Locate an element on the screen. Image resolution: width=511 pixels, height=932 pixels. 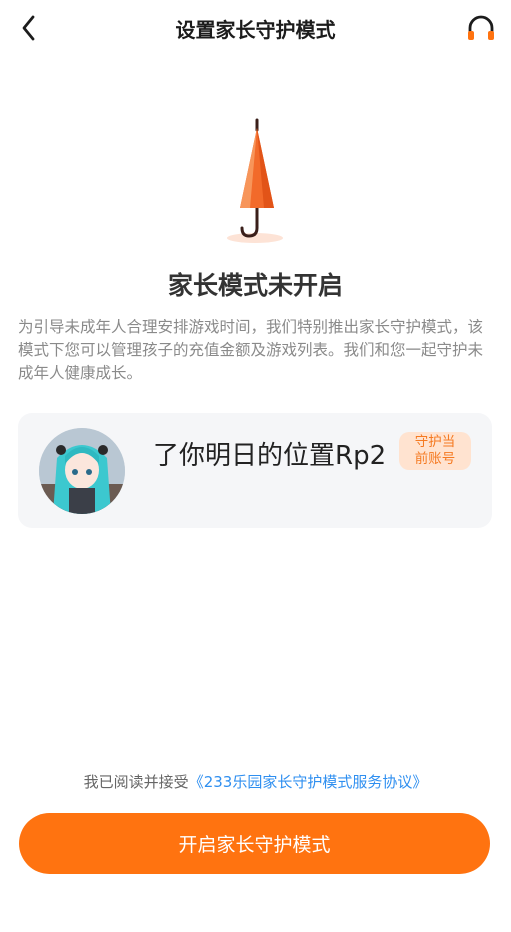
anime-avatar-icon is located at coordinates (82, 471).